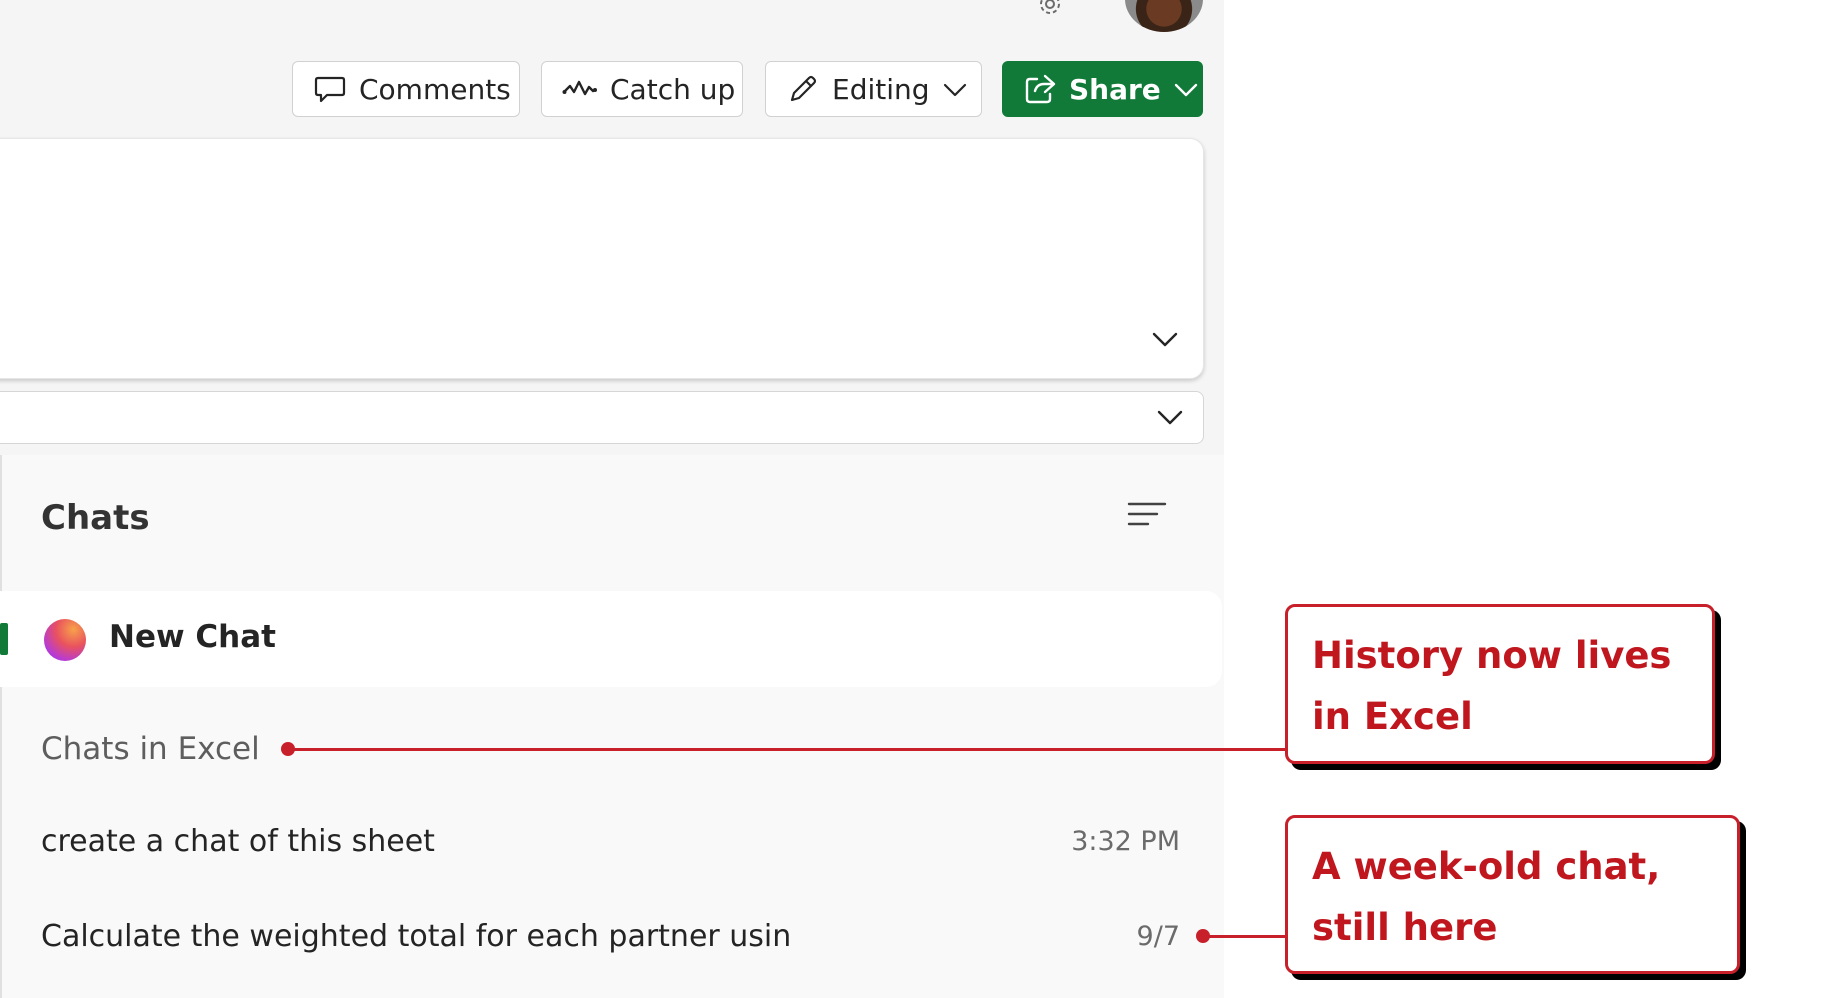 The height and width of the screenshot is (998, 1839). Describe the element at coordinates (1158, 936) in the screenshot. I see `chat-item-time: 9/7` at that location.